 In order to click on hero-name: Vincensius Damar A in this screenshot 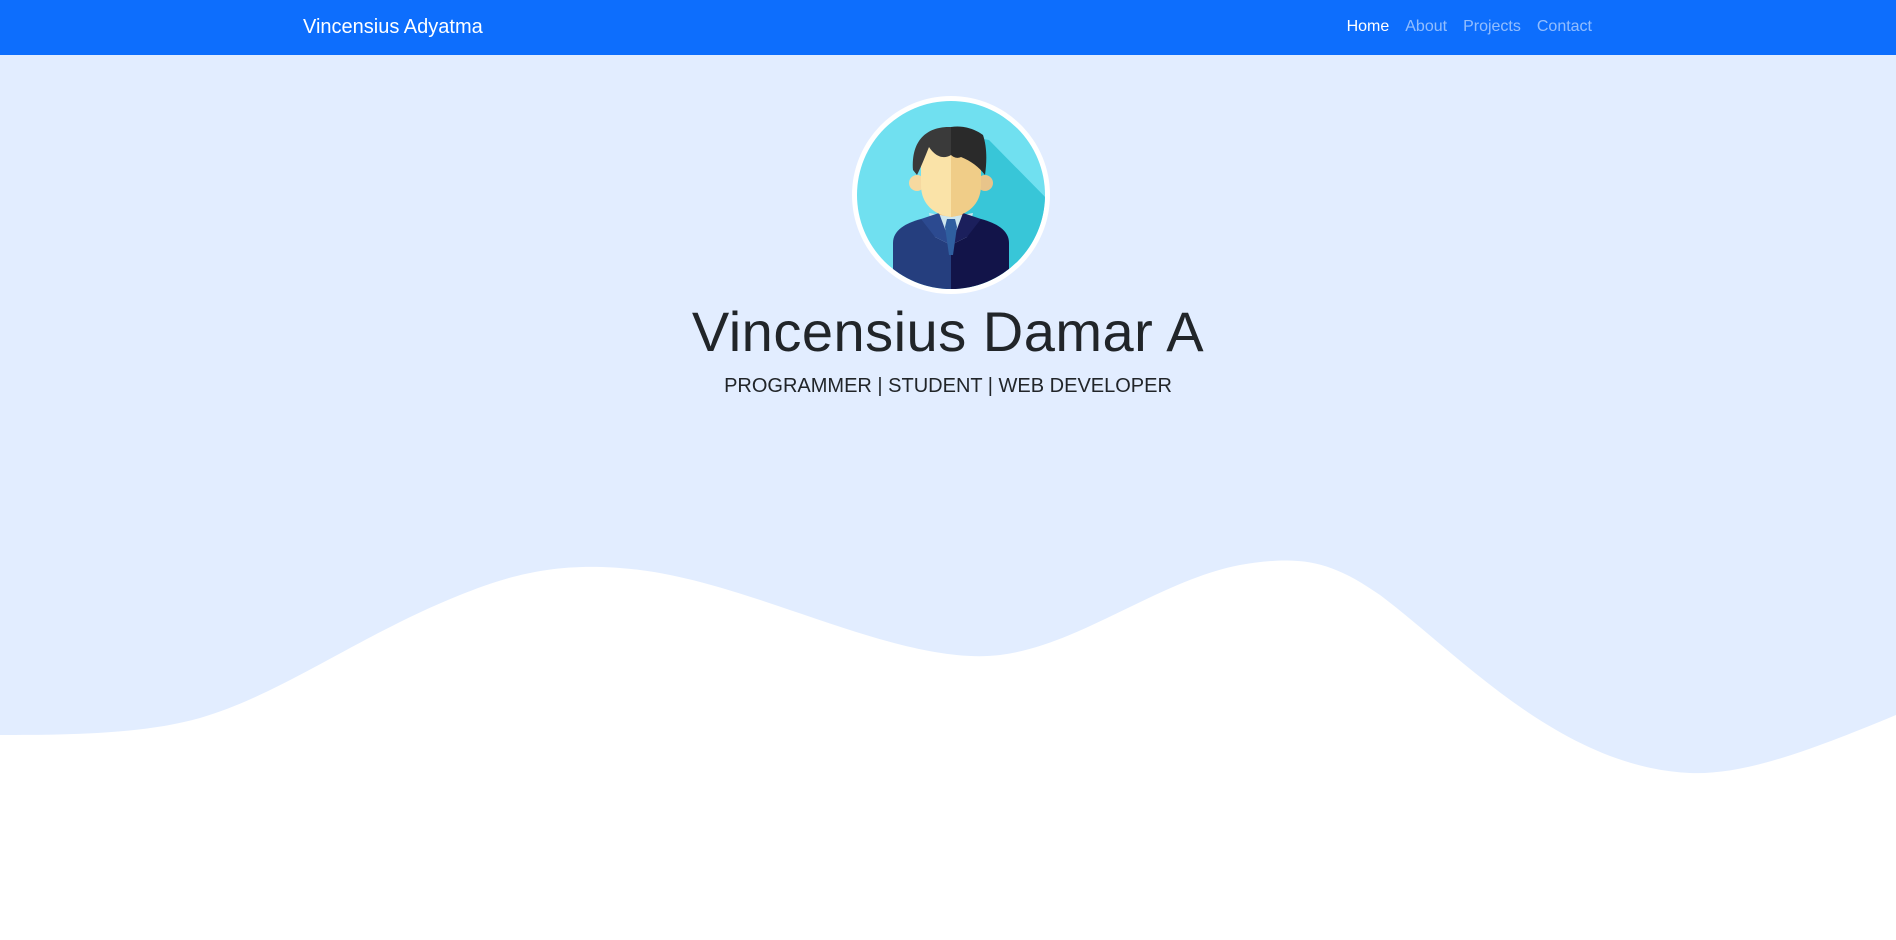, I will do `click(948, 331)`.